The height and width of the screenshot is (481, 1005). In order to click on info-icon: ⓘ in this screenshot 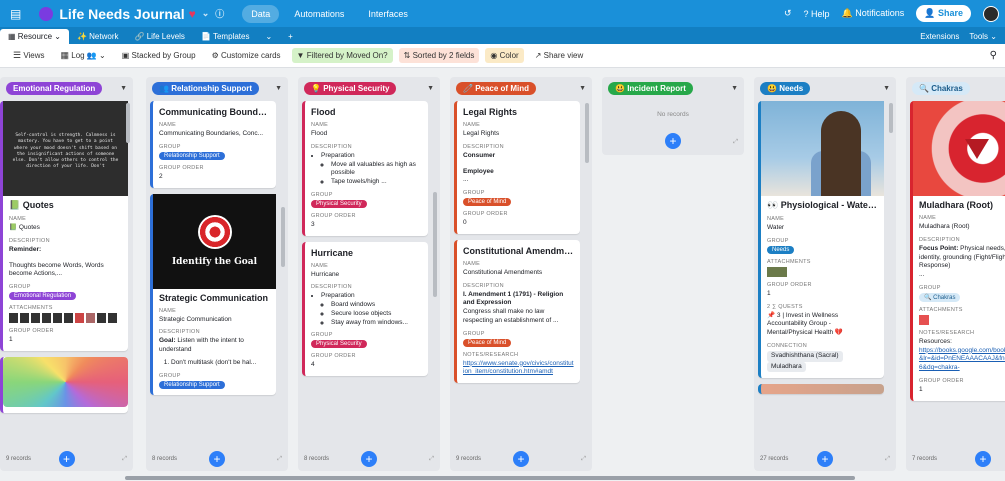, I will do `click(219, 13)`.